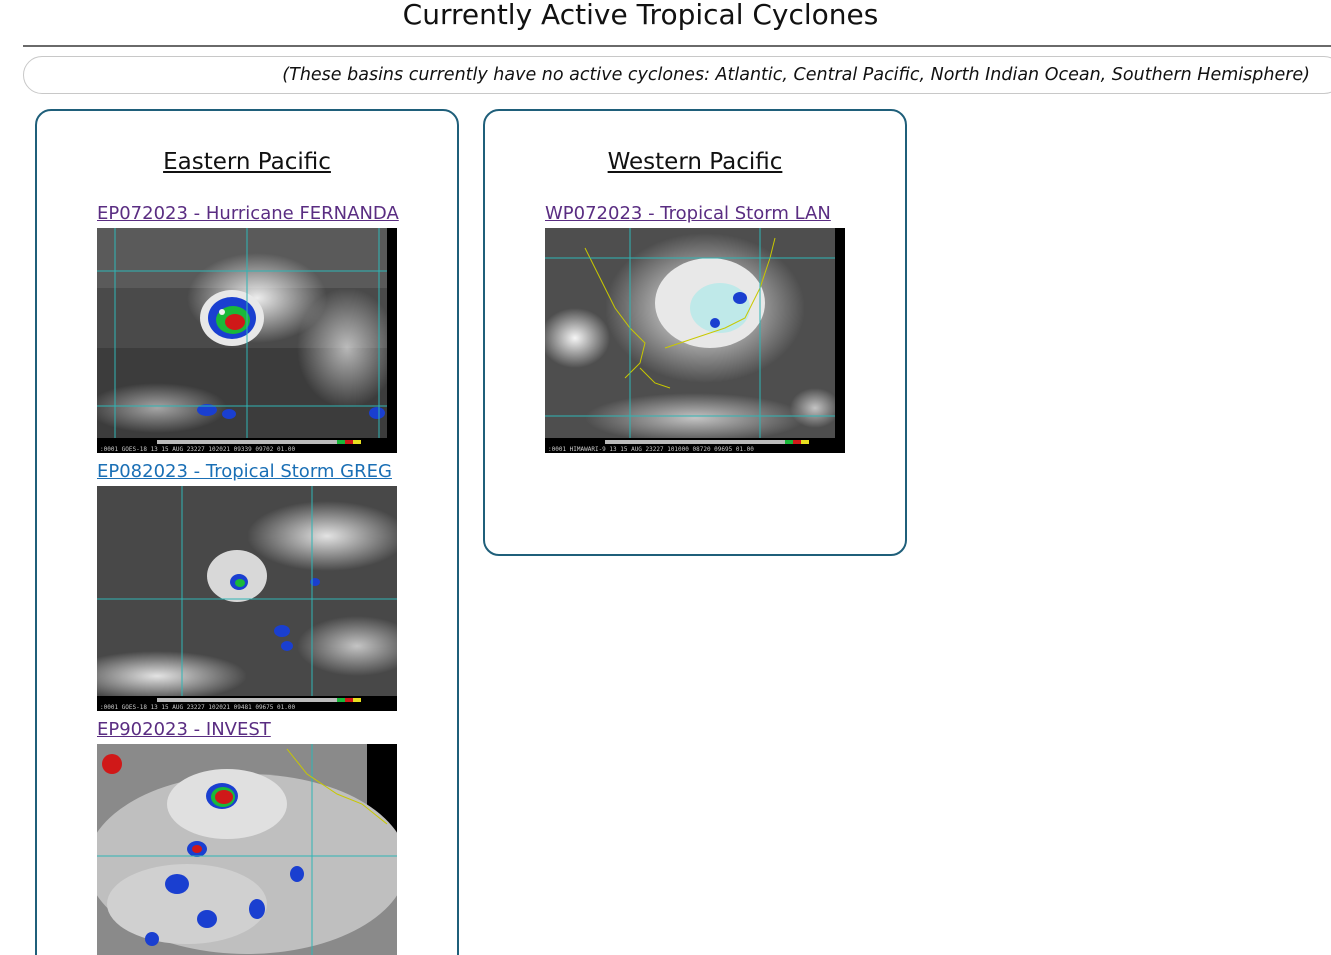 This screenshot has height=955, width=1331. I want to click on storm-link-ep082023: EP082023 - Tropical Storm GREG, so click(244, 471).